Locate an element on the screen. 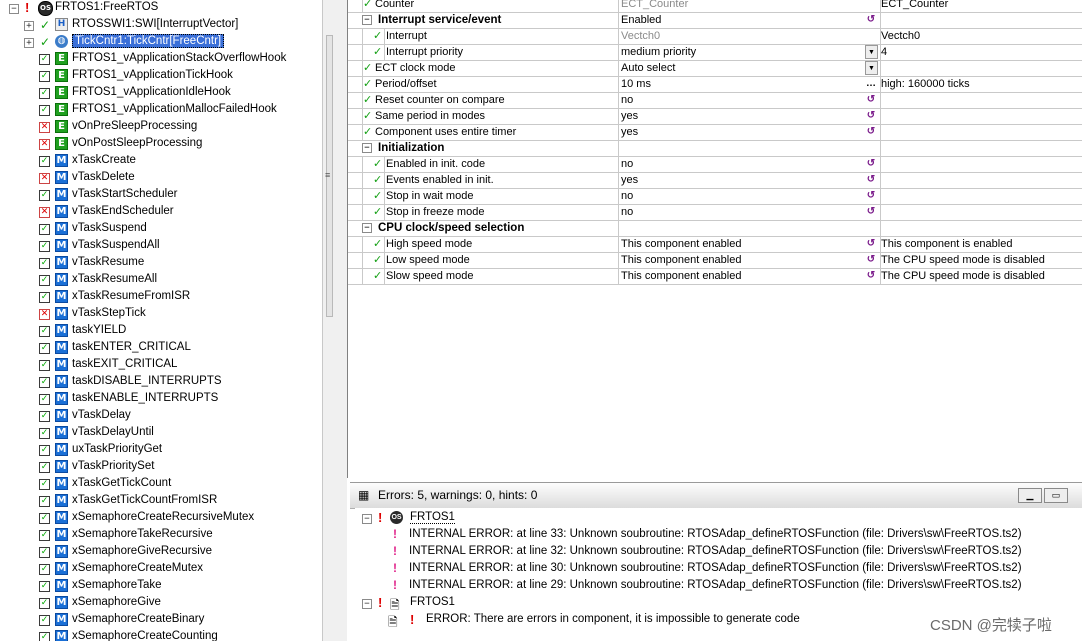 The width and height of the screenshot is (1082, 641). tree-item: ✓ E FRTOS1_vApplicationTickHook is located at coordinates (161, 76).